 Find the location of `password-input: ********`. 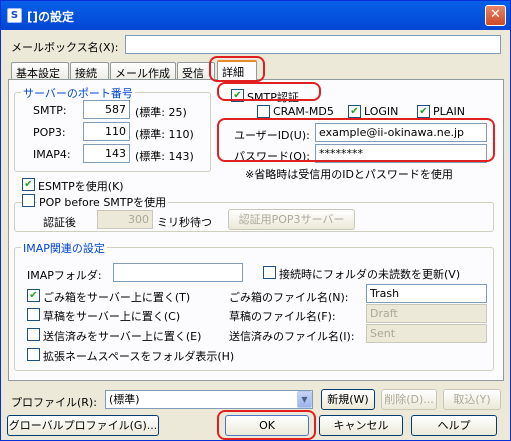

password-input: ******** is located at coordinates (401, 153).